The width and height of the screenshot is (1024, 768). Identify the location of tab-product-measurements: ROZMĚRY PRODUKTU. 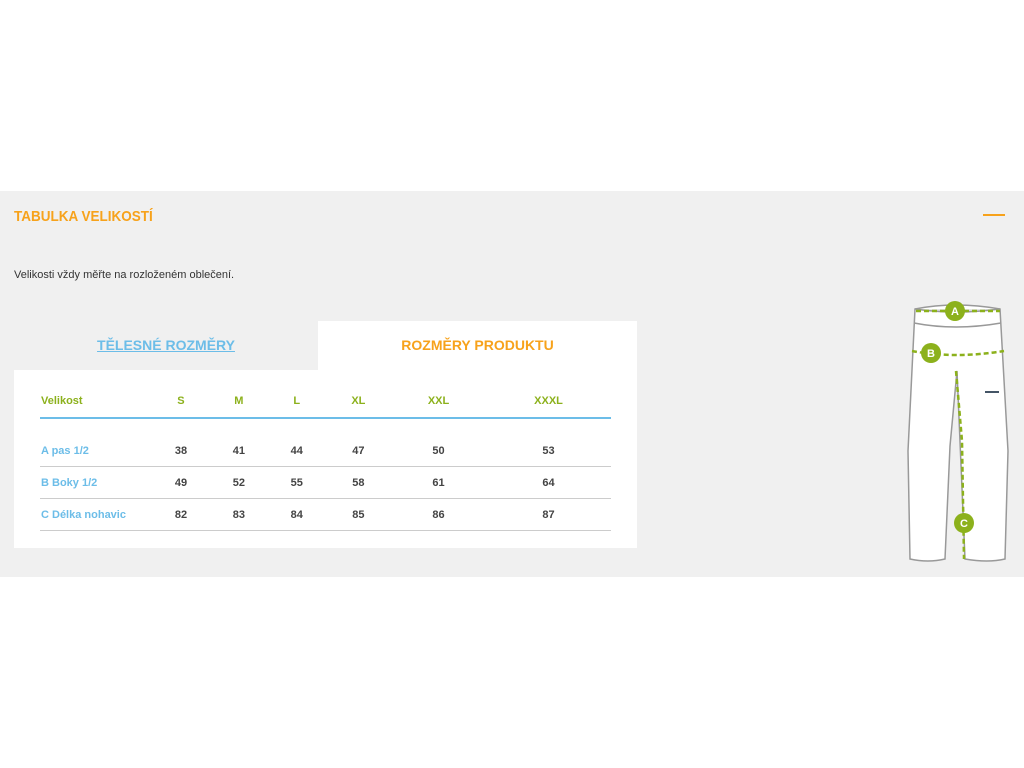
(477, 345).